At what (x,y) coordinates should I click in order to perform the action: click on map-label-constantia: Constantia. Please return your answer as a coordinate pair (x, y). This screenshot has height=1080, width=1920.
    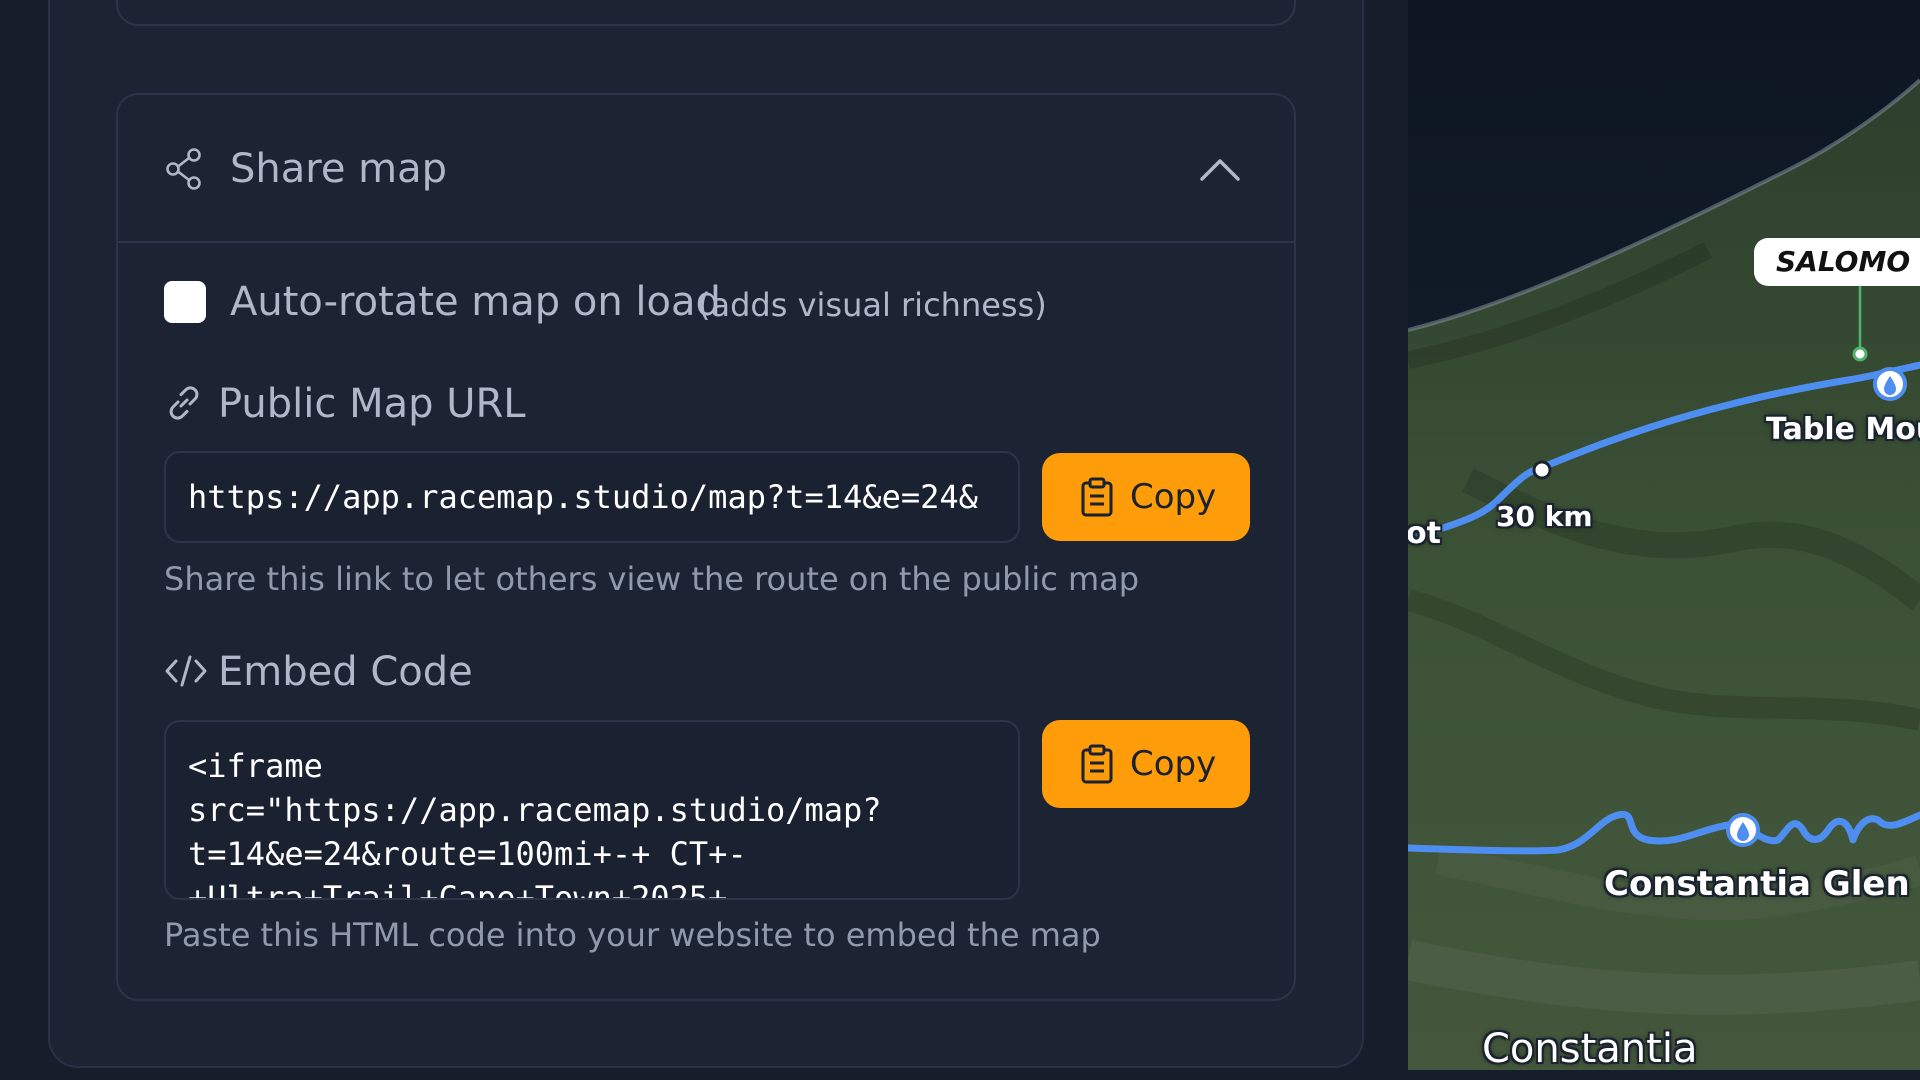
    Looking at the image, I should click on (1590, 1048).